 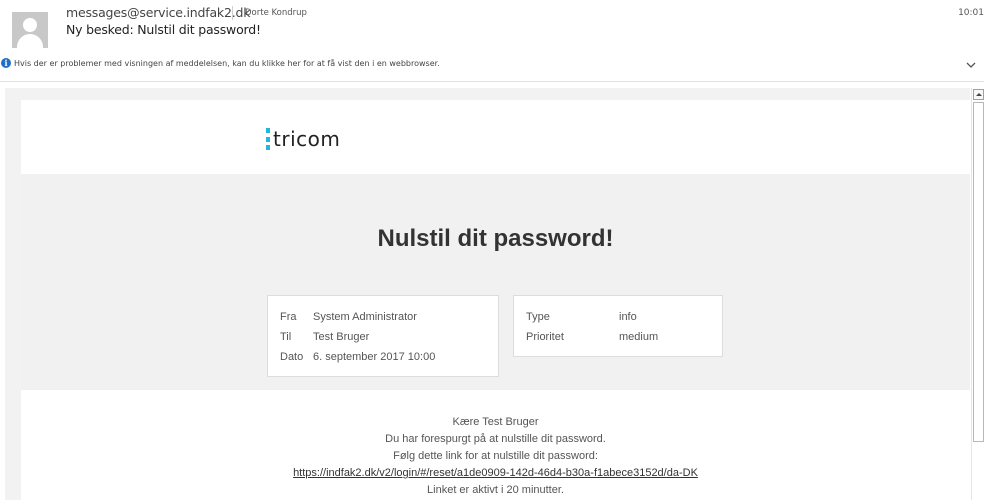 What do you see at coordinates (292, 357) in the screenshot?
I see `meta-key: Dato` at bounding box center [292, 357].